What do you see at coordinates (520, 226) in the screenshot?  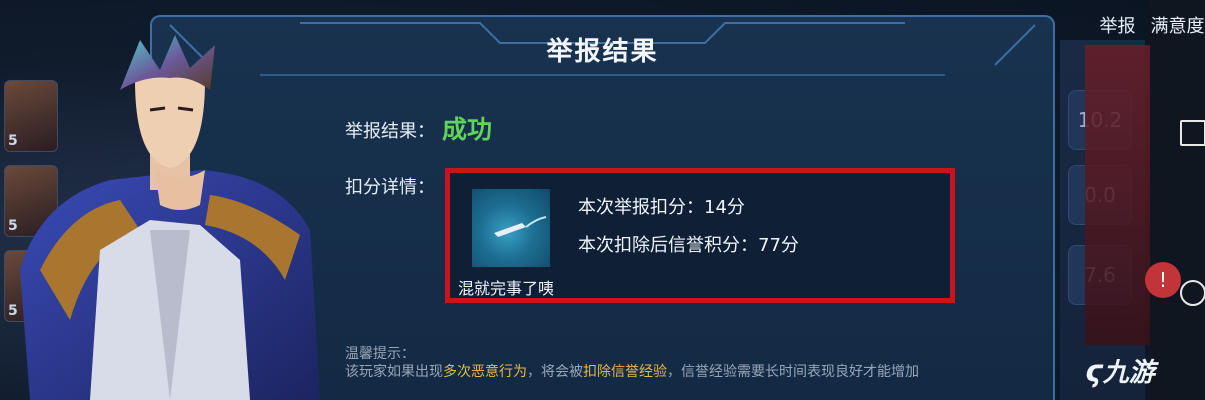 I see `boat-image` at bounding box center [520, 226].